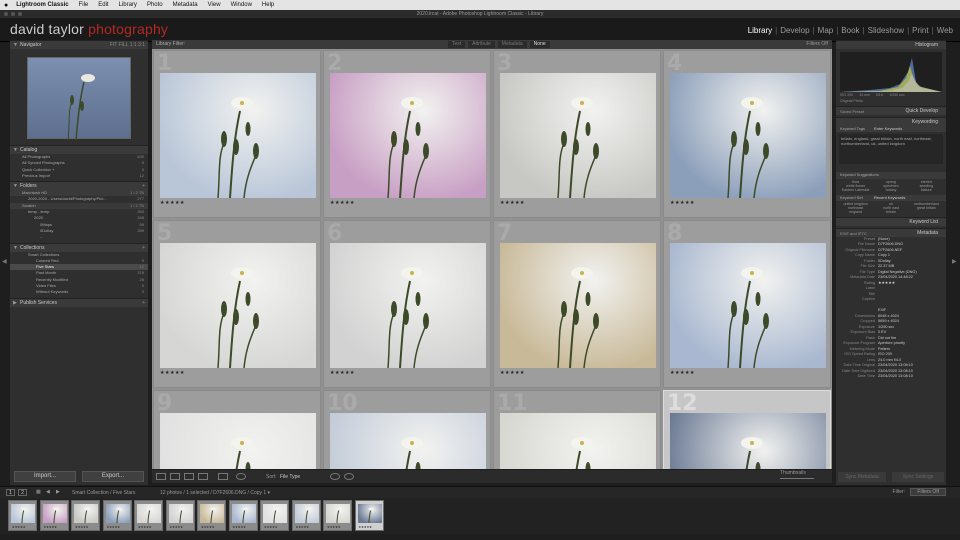 The image size is (960, 540). I want to click on histogram-header: Histogram, so click(891, 44).